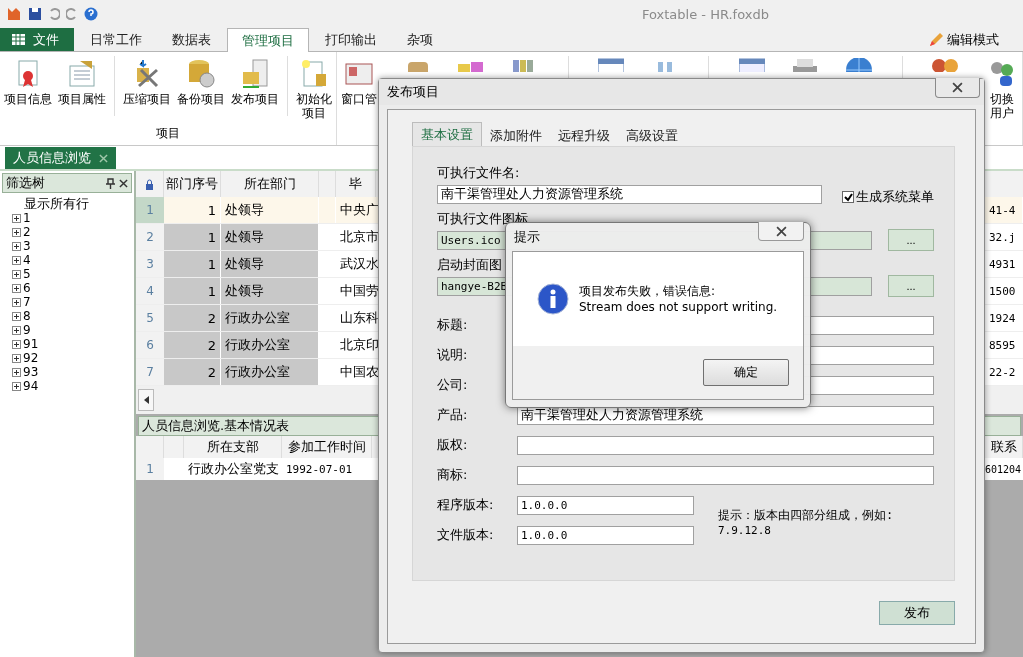 The width and height of the screenshot is (1023, 657). What do you see at coordinates (652, 136) in the screenshot?
I see `dialog-tab: 高级设置` at bounding box center [652, 136].